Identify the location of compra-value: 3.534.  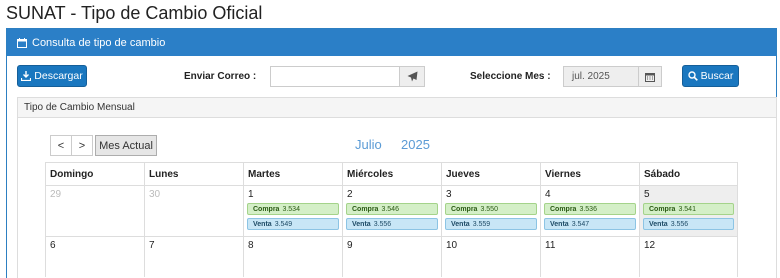
(291, 209).